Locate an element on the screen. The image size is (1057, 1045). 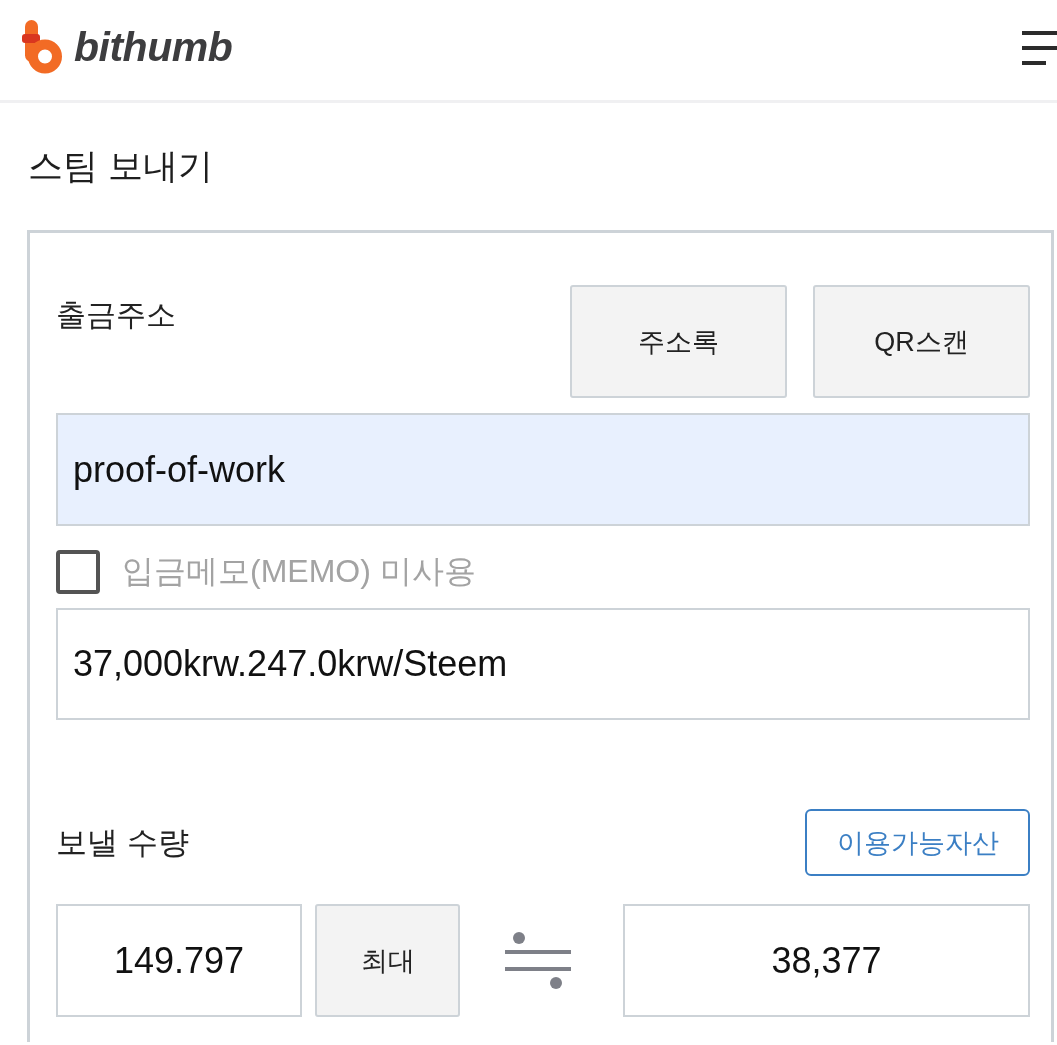
checkbox is located at coordinates (78, 572).